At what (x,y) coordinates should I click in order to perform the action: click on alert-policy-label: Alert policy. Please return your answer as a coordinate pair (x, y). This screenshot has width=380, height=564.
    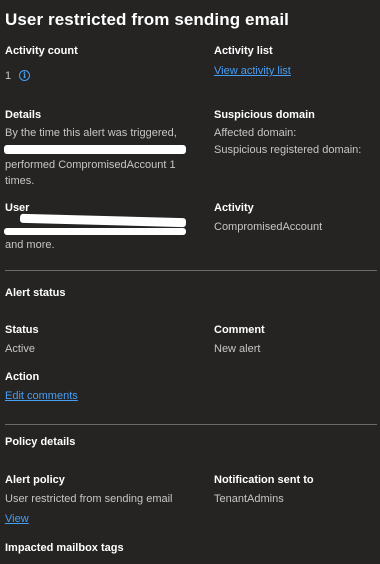
    Looking at the image, I should click on (35, 480).